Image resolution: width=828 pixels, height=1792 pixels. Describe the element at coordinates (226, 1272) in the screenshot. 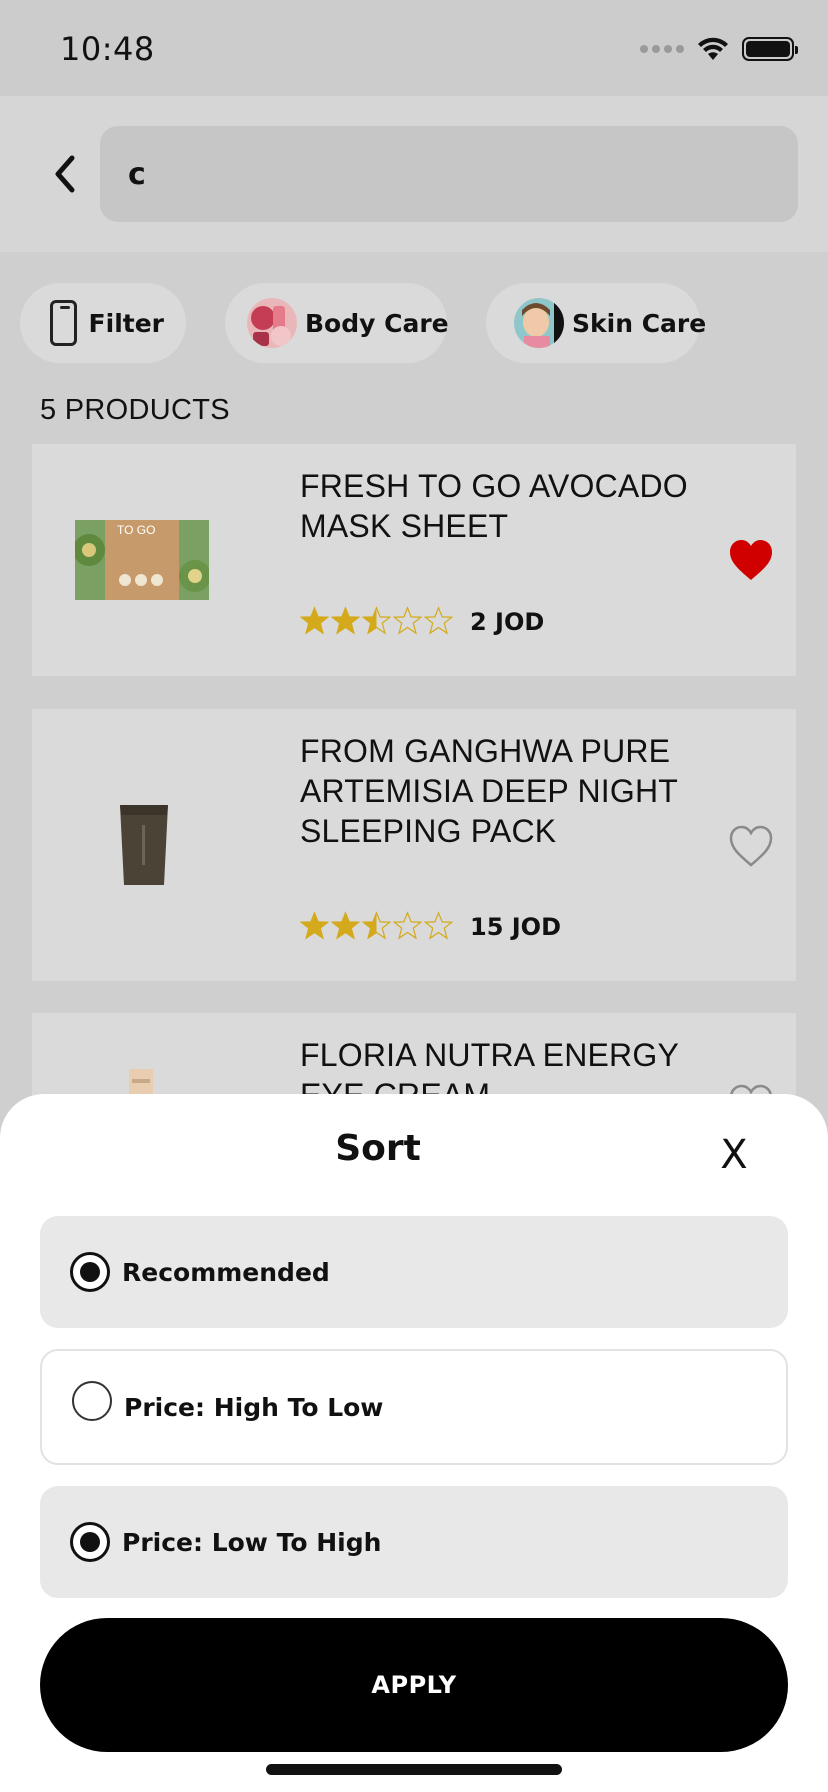

I see `sort-option-label: Recommended` at that location.